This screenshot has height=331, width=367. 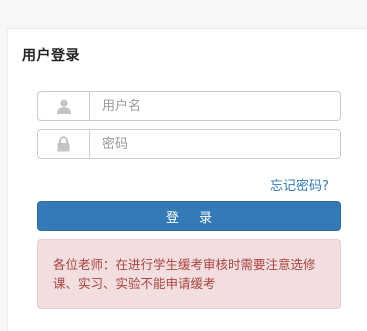 I want to click on password-input-group, so click(x=189, y=144).